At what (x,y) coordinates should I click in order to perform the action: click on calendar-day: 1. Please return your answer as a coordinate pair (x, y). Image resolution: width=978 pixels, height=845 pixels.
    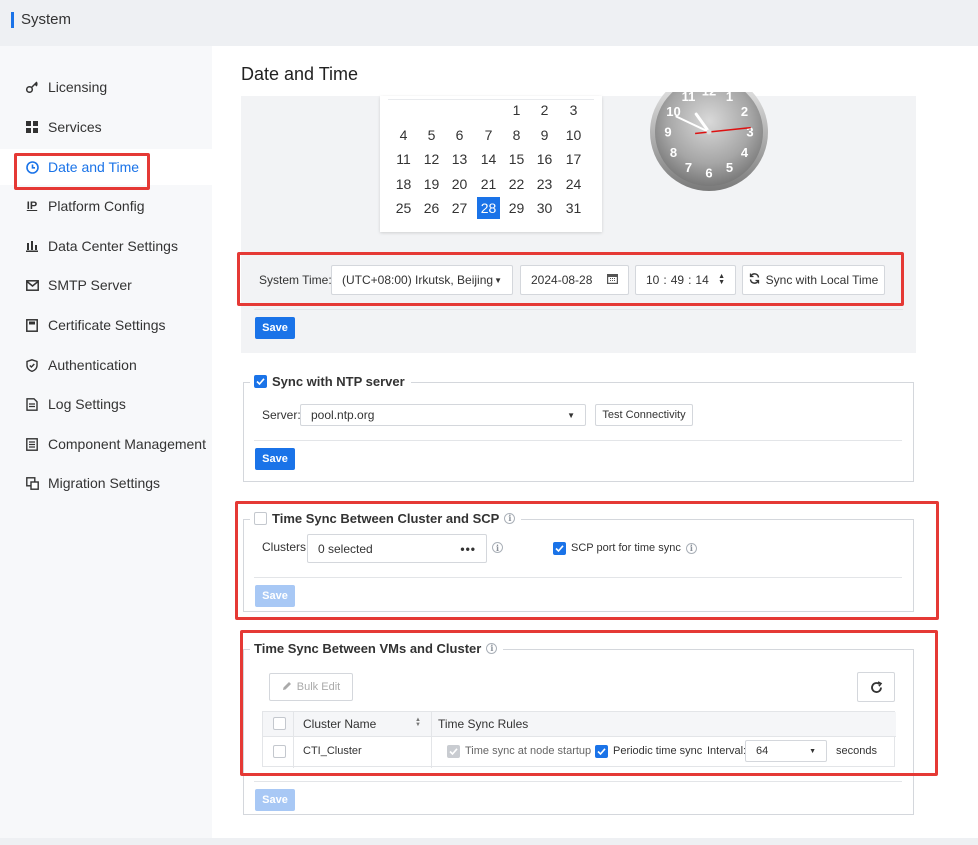
    Looking at the image, I should click on (516, 110).